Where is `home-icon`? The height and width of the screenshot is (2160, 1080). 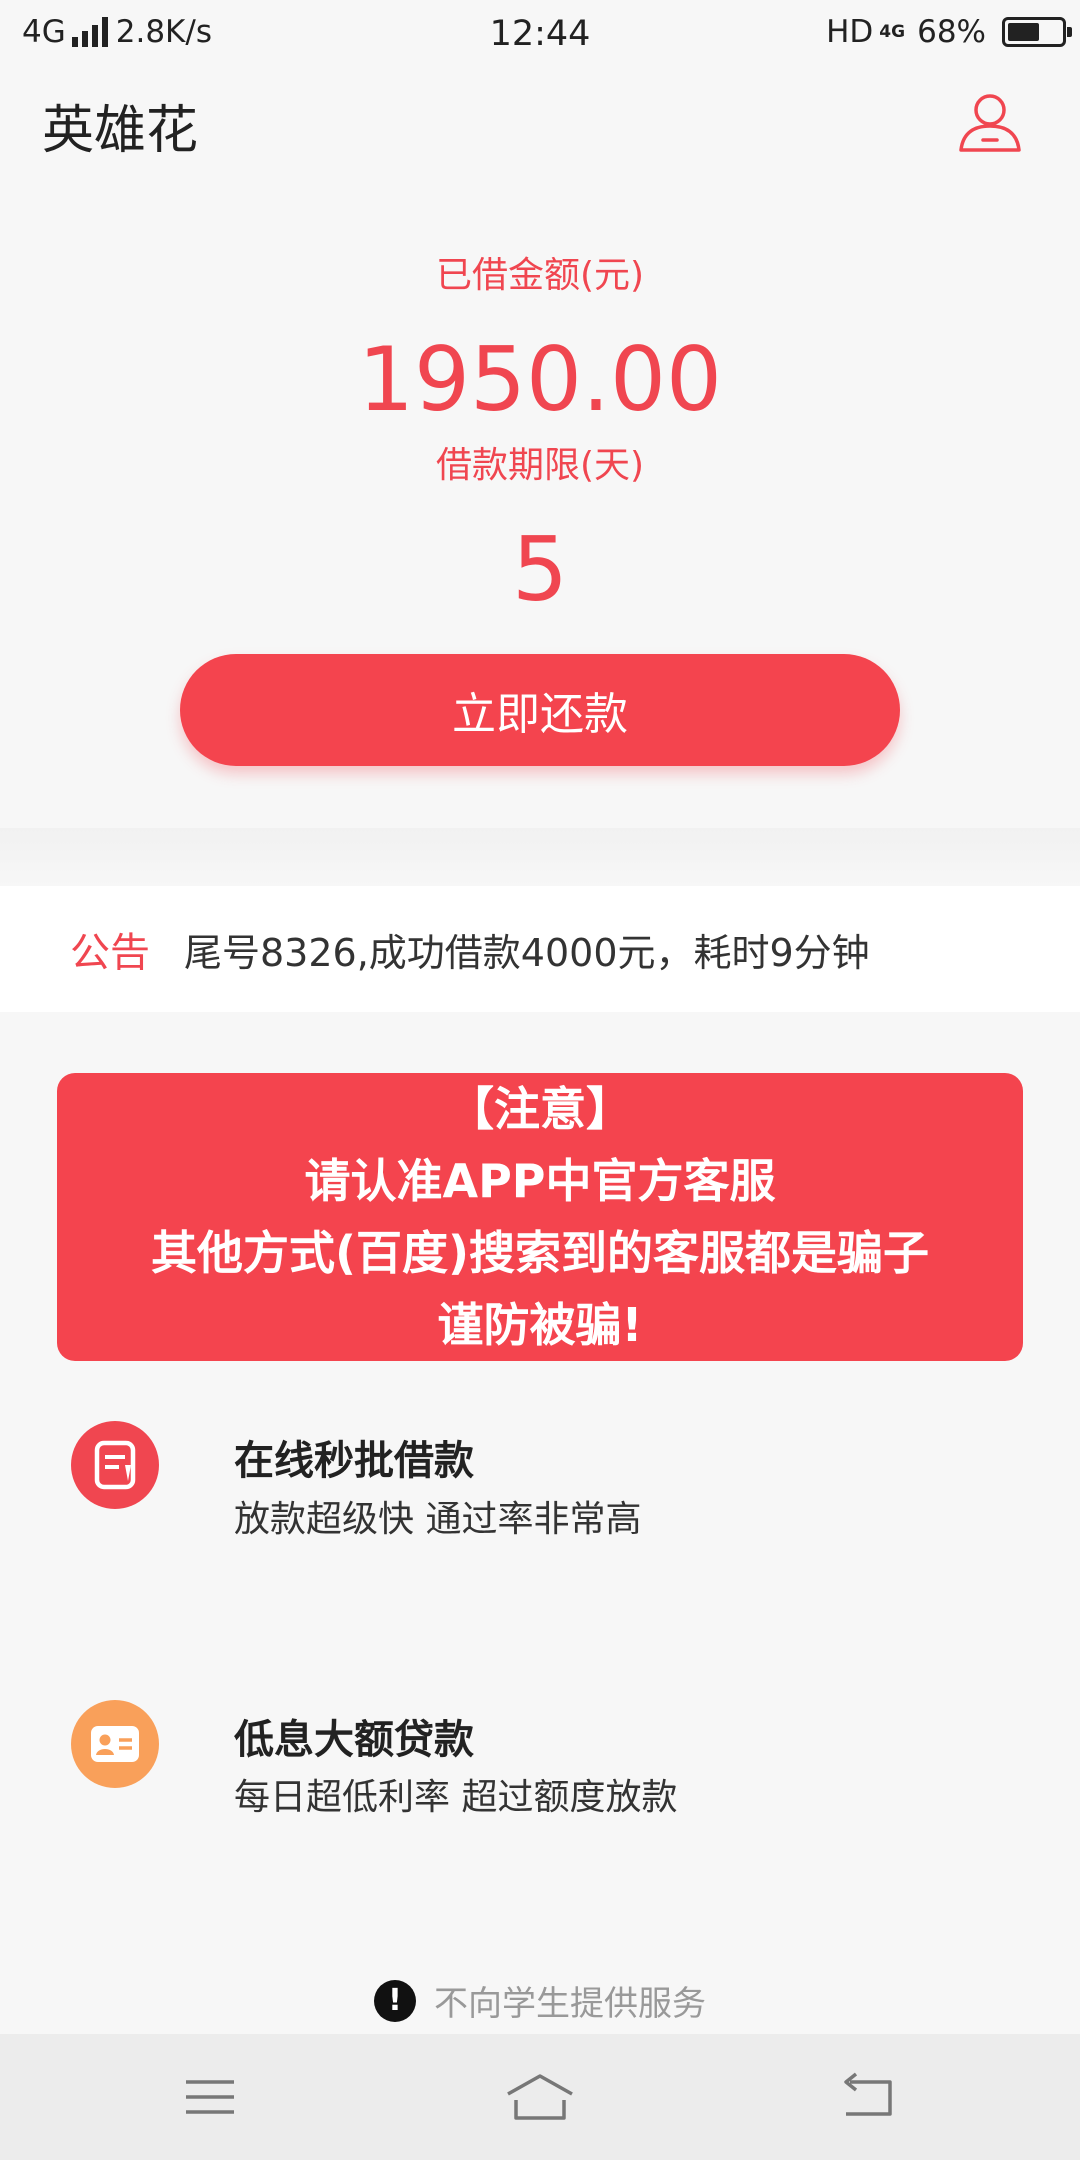 home-icon is located at coordinates (540, 2097).